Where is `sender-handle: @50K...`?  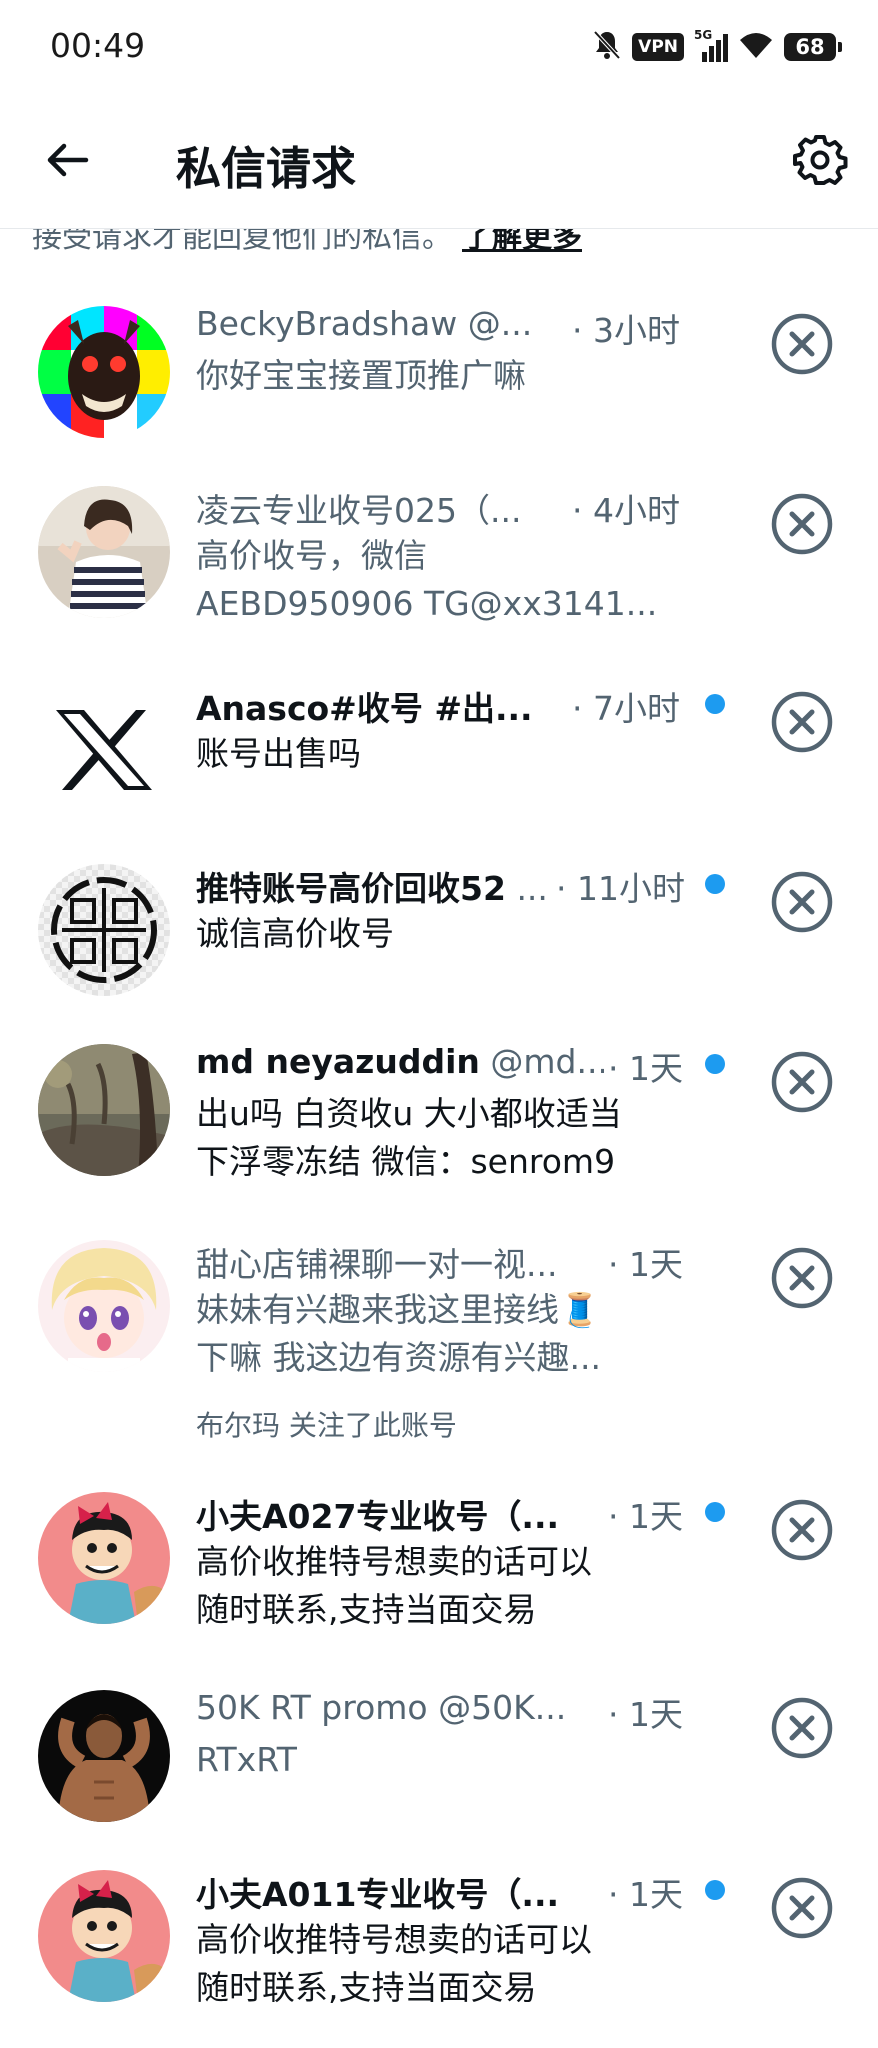 sender-handle: @50K... is located at coordinates (502, 1707).